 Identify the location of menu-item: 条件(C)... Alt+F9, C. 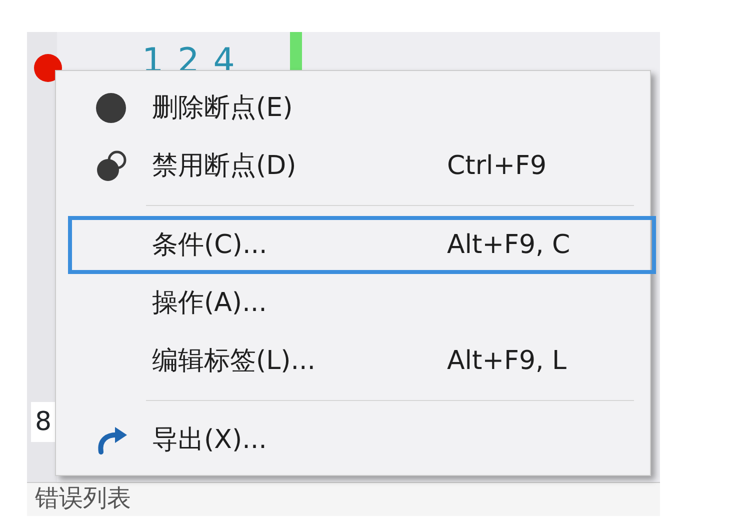
(362, 245).